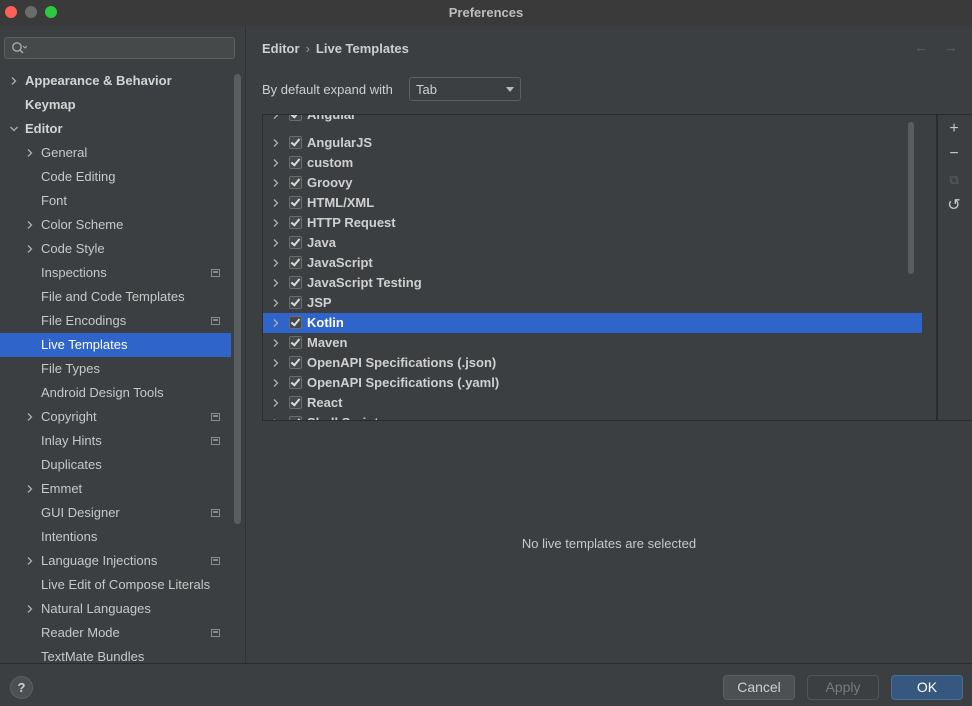 The height and width of the screenshot is (706, 972). Describe the element at coordinates (115, 321) in the screenshot. I see `sidebar-item-file-encodings: File Encodings` at that location.